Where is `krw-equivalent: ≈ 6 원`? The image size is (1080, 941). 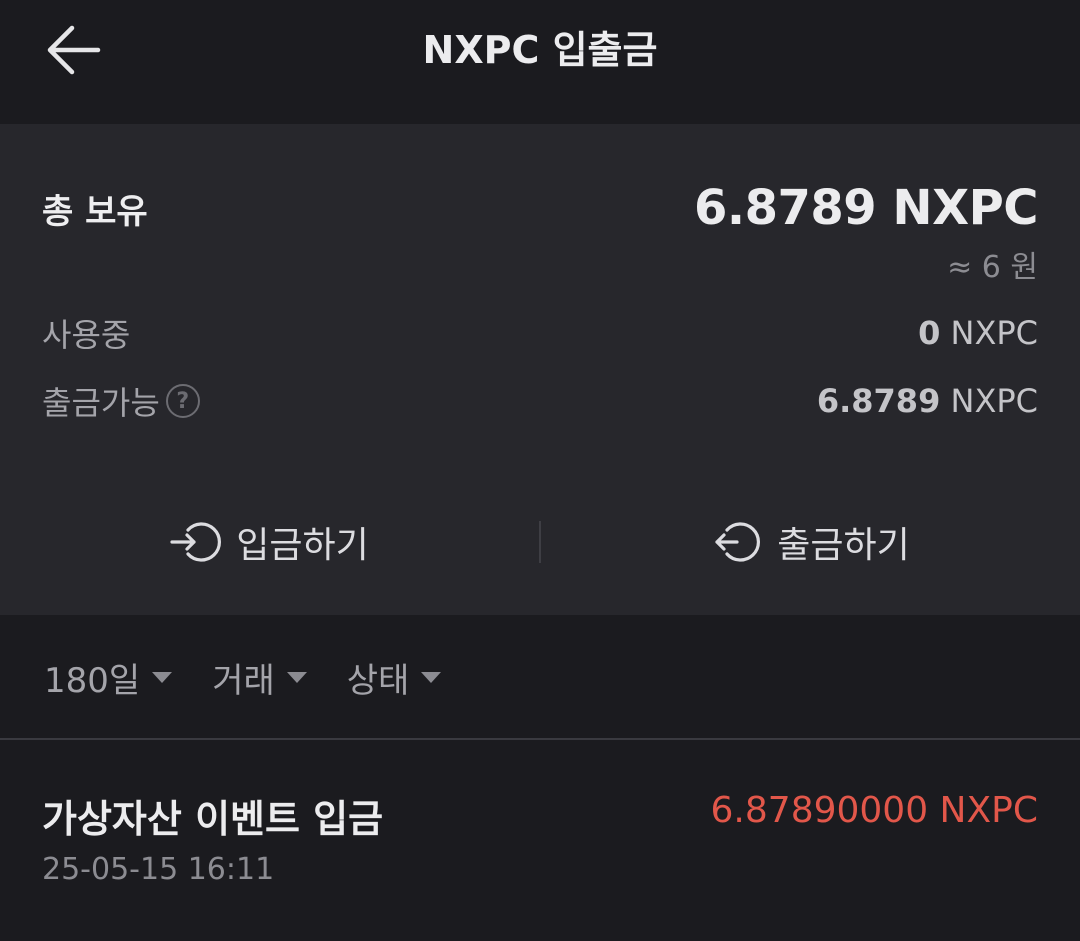 krw-equivalent: ≈ 6 원 is located at coordinates (992, 267).